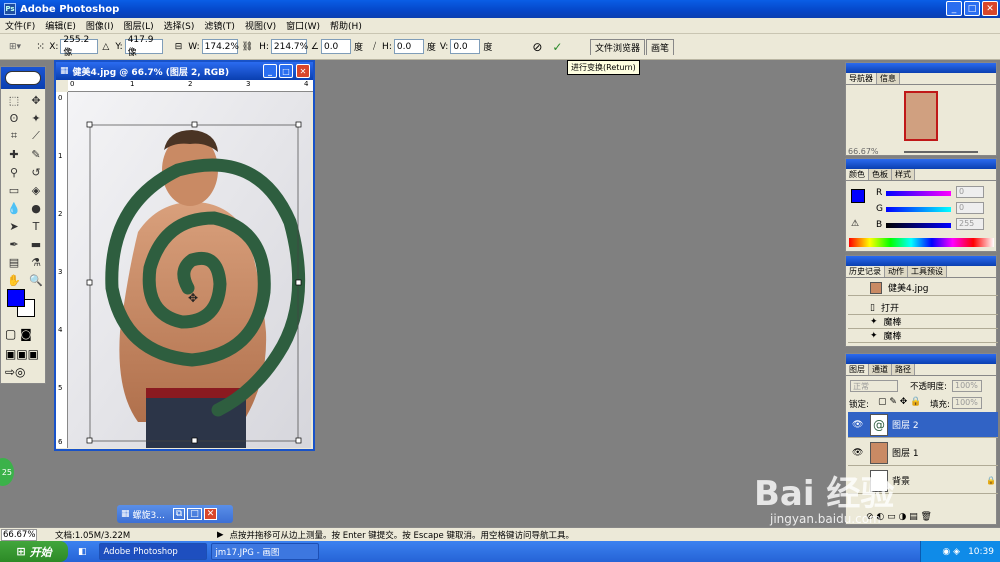 This screenshot has height=562, width=1000. What do you see at coordinates (346, 25) in the screenshot?
I see `menu-help: 帮助(H)` at bounding box center [346, 25].